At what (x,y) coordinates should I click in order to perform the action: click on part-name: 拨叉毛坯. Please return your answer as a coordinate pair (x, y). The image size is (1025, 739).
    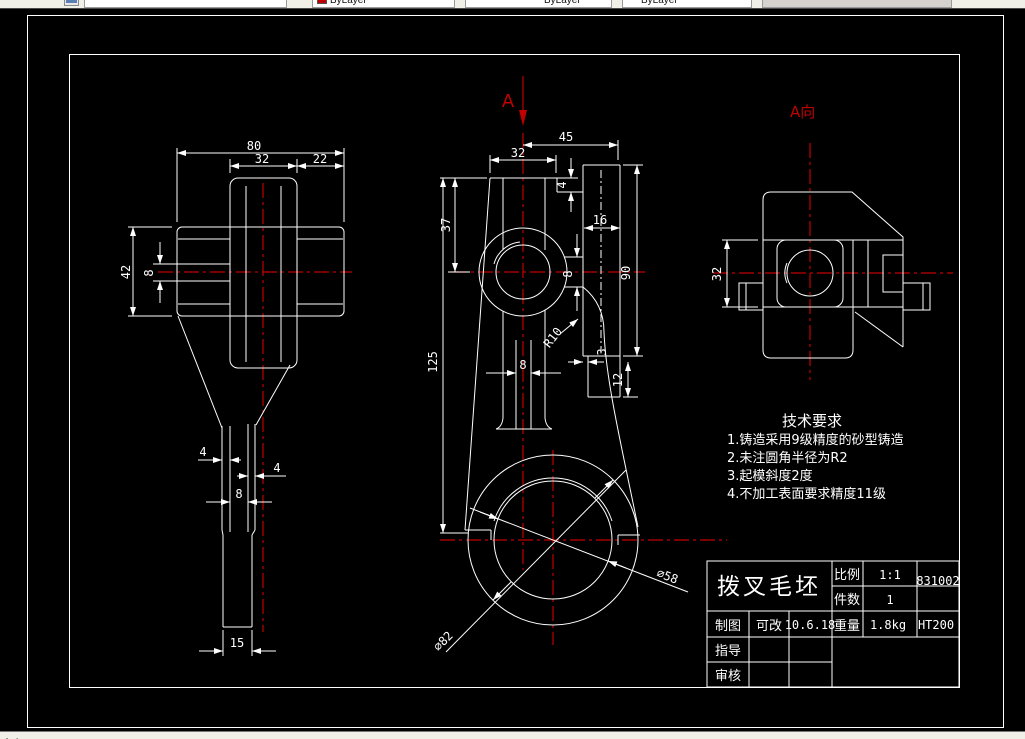
    Looking at the image, I should click on (769, 587).